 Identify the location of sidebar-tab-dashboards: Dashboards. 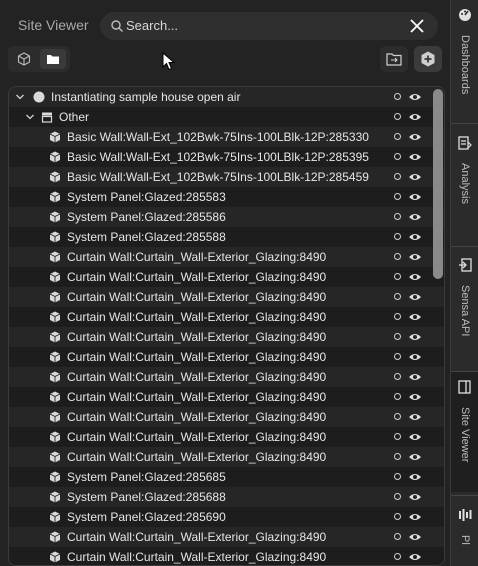
(464, 60).